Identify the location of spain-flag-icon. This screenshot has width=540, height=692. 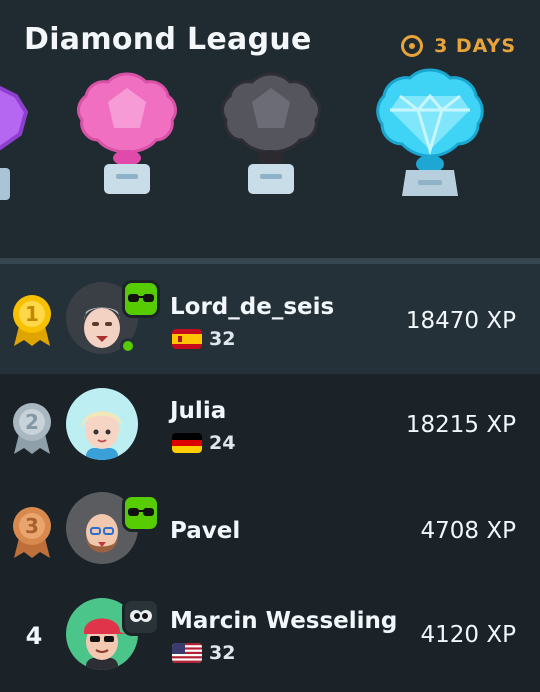
(187, 339).